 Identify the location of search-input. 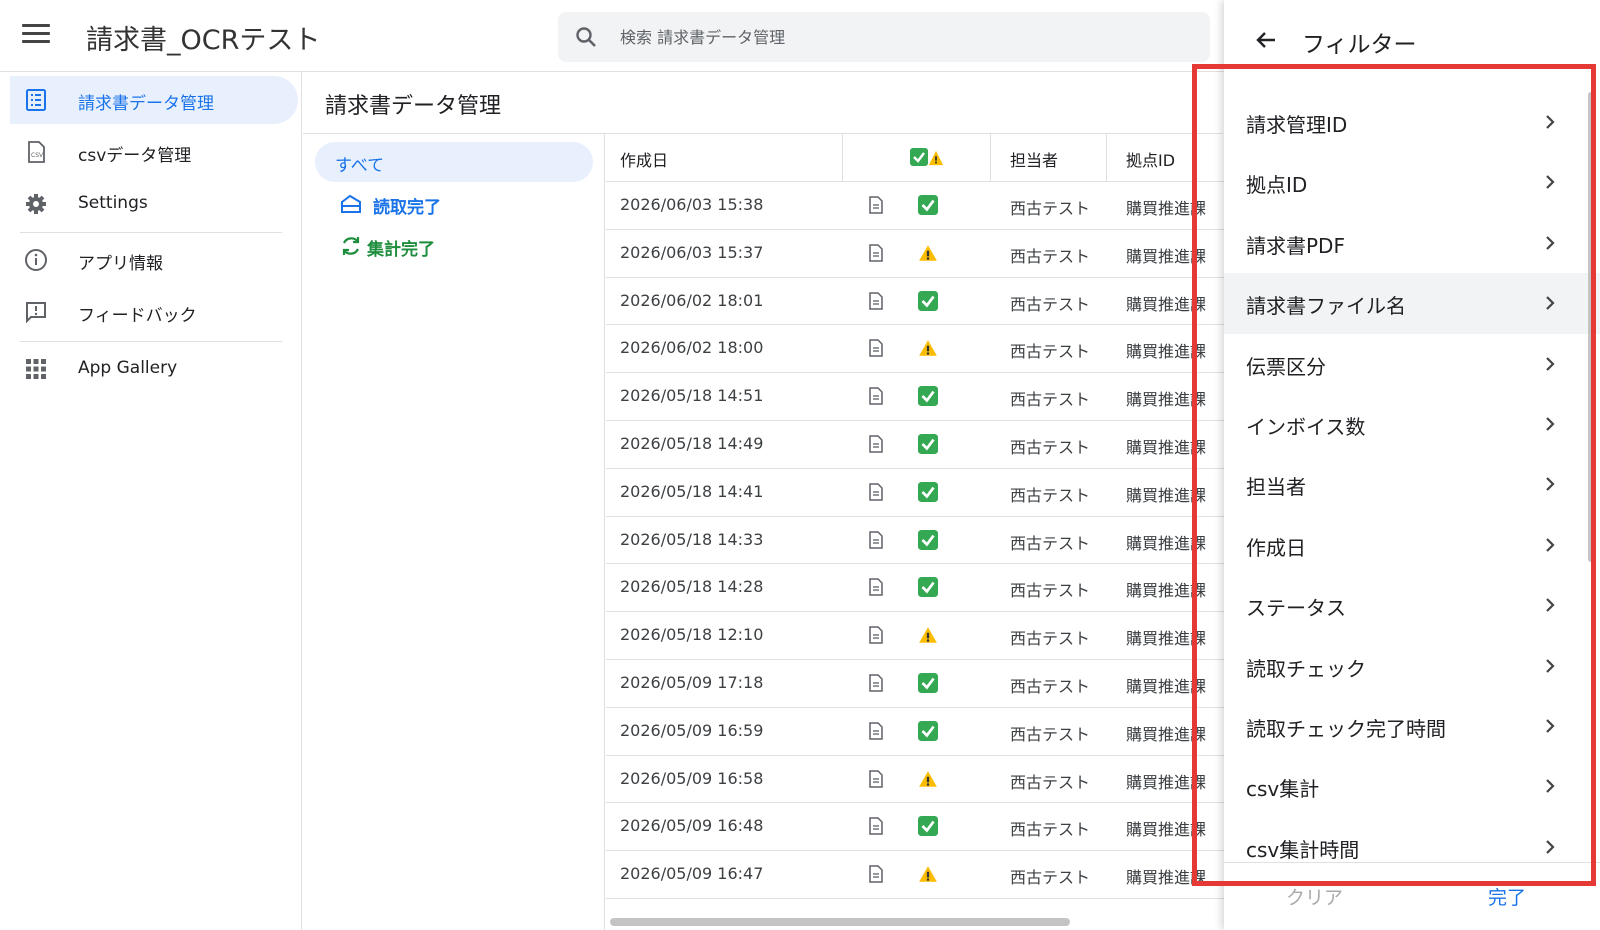
(900, 37).